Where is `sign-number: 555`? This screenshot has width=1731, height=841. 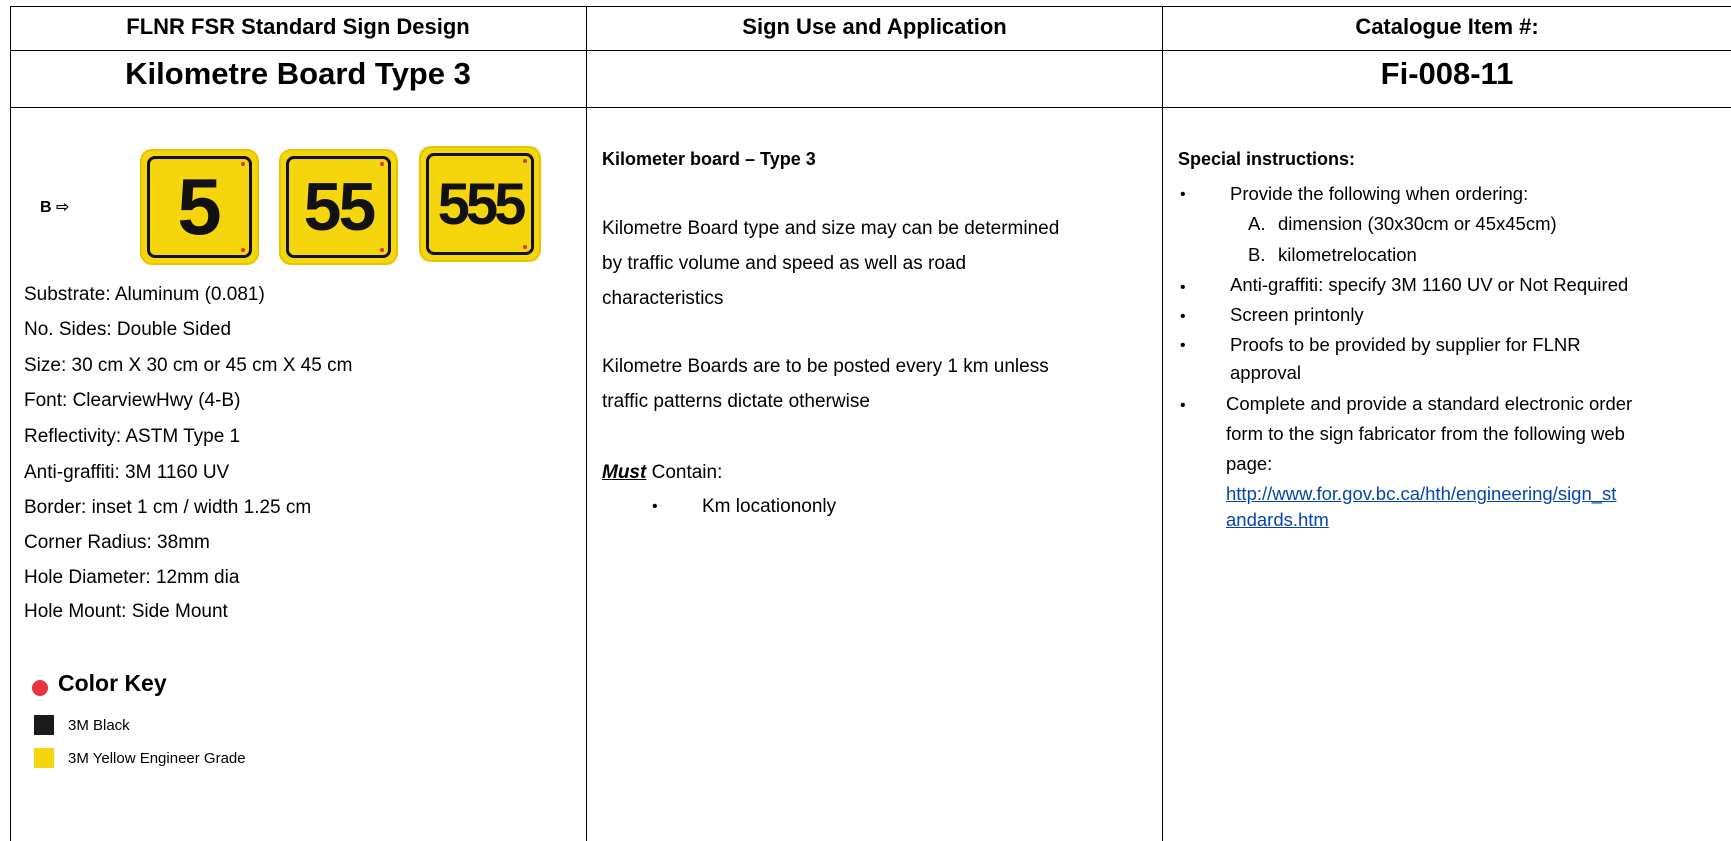 sign-number: 555 is located at coordinates (480, 204).